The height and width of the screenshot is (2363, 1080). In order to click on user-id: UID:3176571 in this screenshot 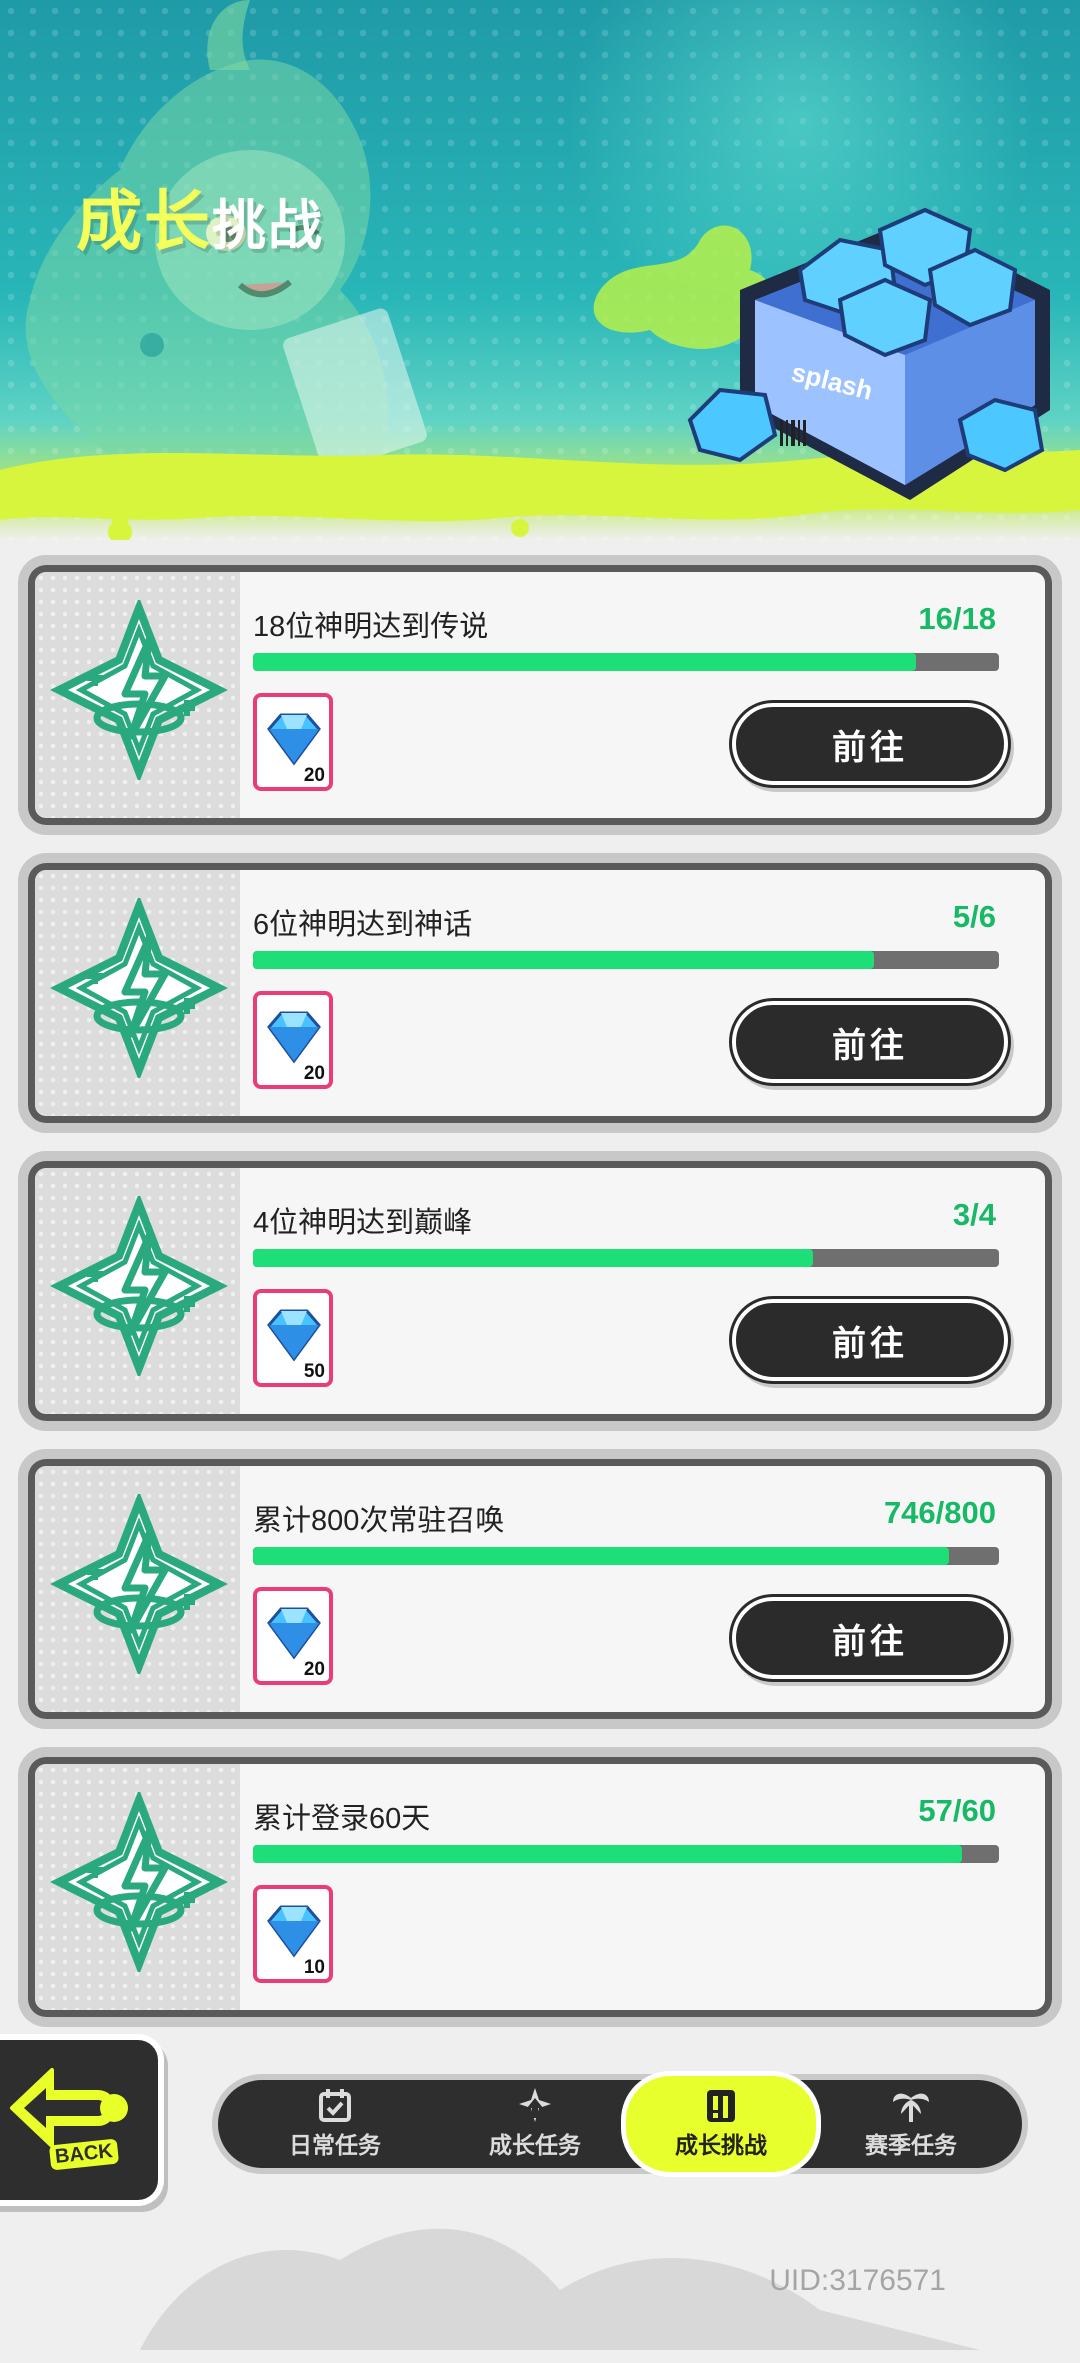, I will do `click(857, 2280)`.